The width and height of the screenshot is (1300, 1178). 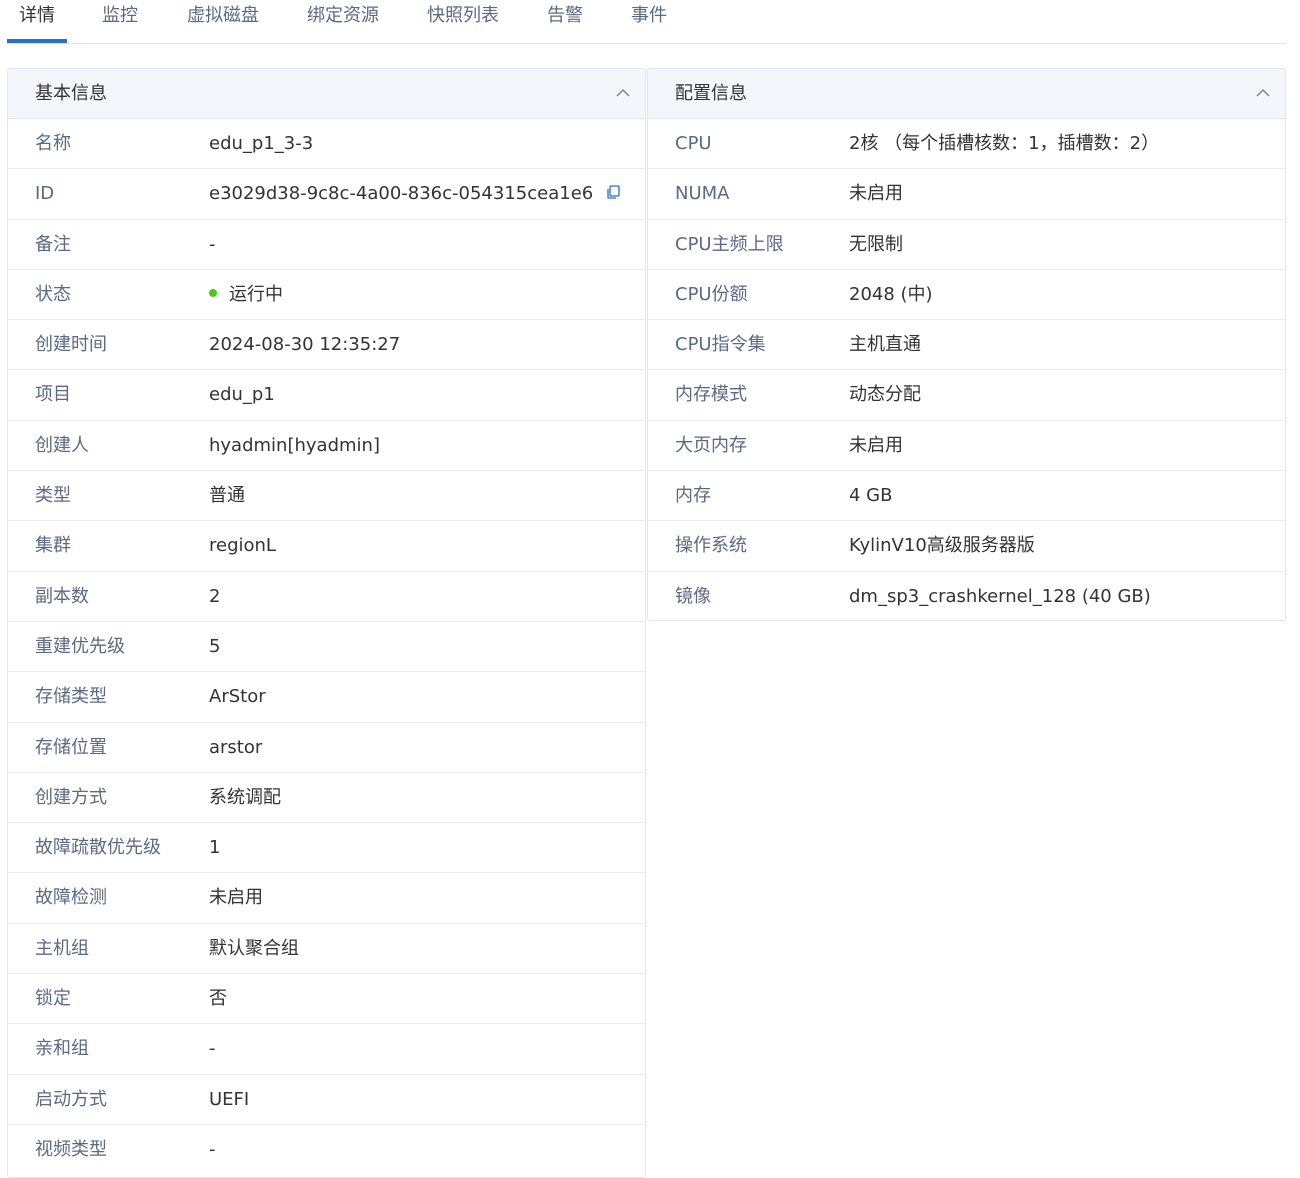 I want to click on row-label: 亲和组, so click(x=62, y=1049).